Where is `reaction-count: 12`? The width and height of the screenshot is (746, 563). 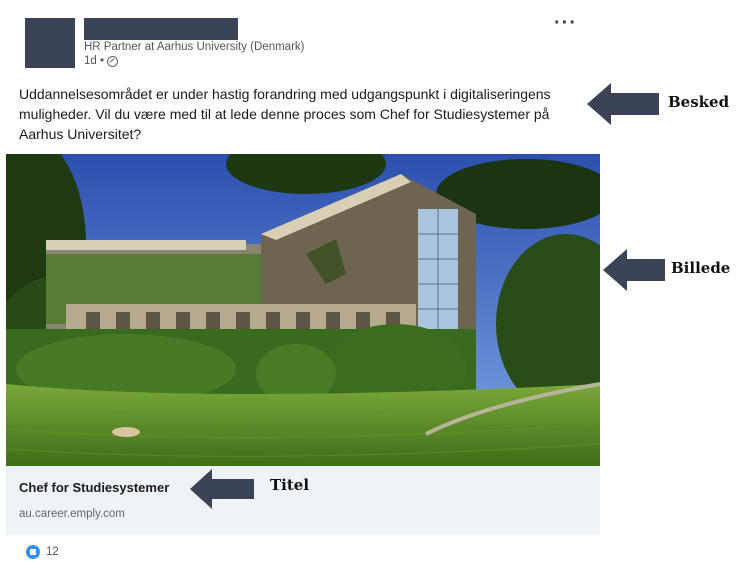 reaction-count: 12 is located at coordinates (52, 552).